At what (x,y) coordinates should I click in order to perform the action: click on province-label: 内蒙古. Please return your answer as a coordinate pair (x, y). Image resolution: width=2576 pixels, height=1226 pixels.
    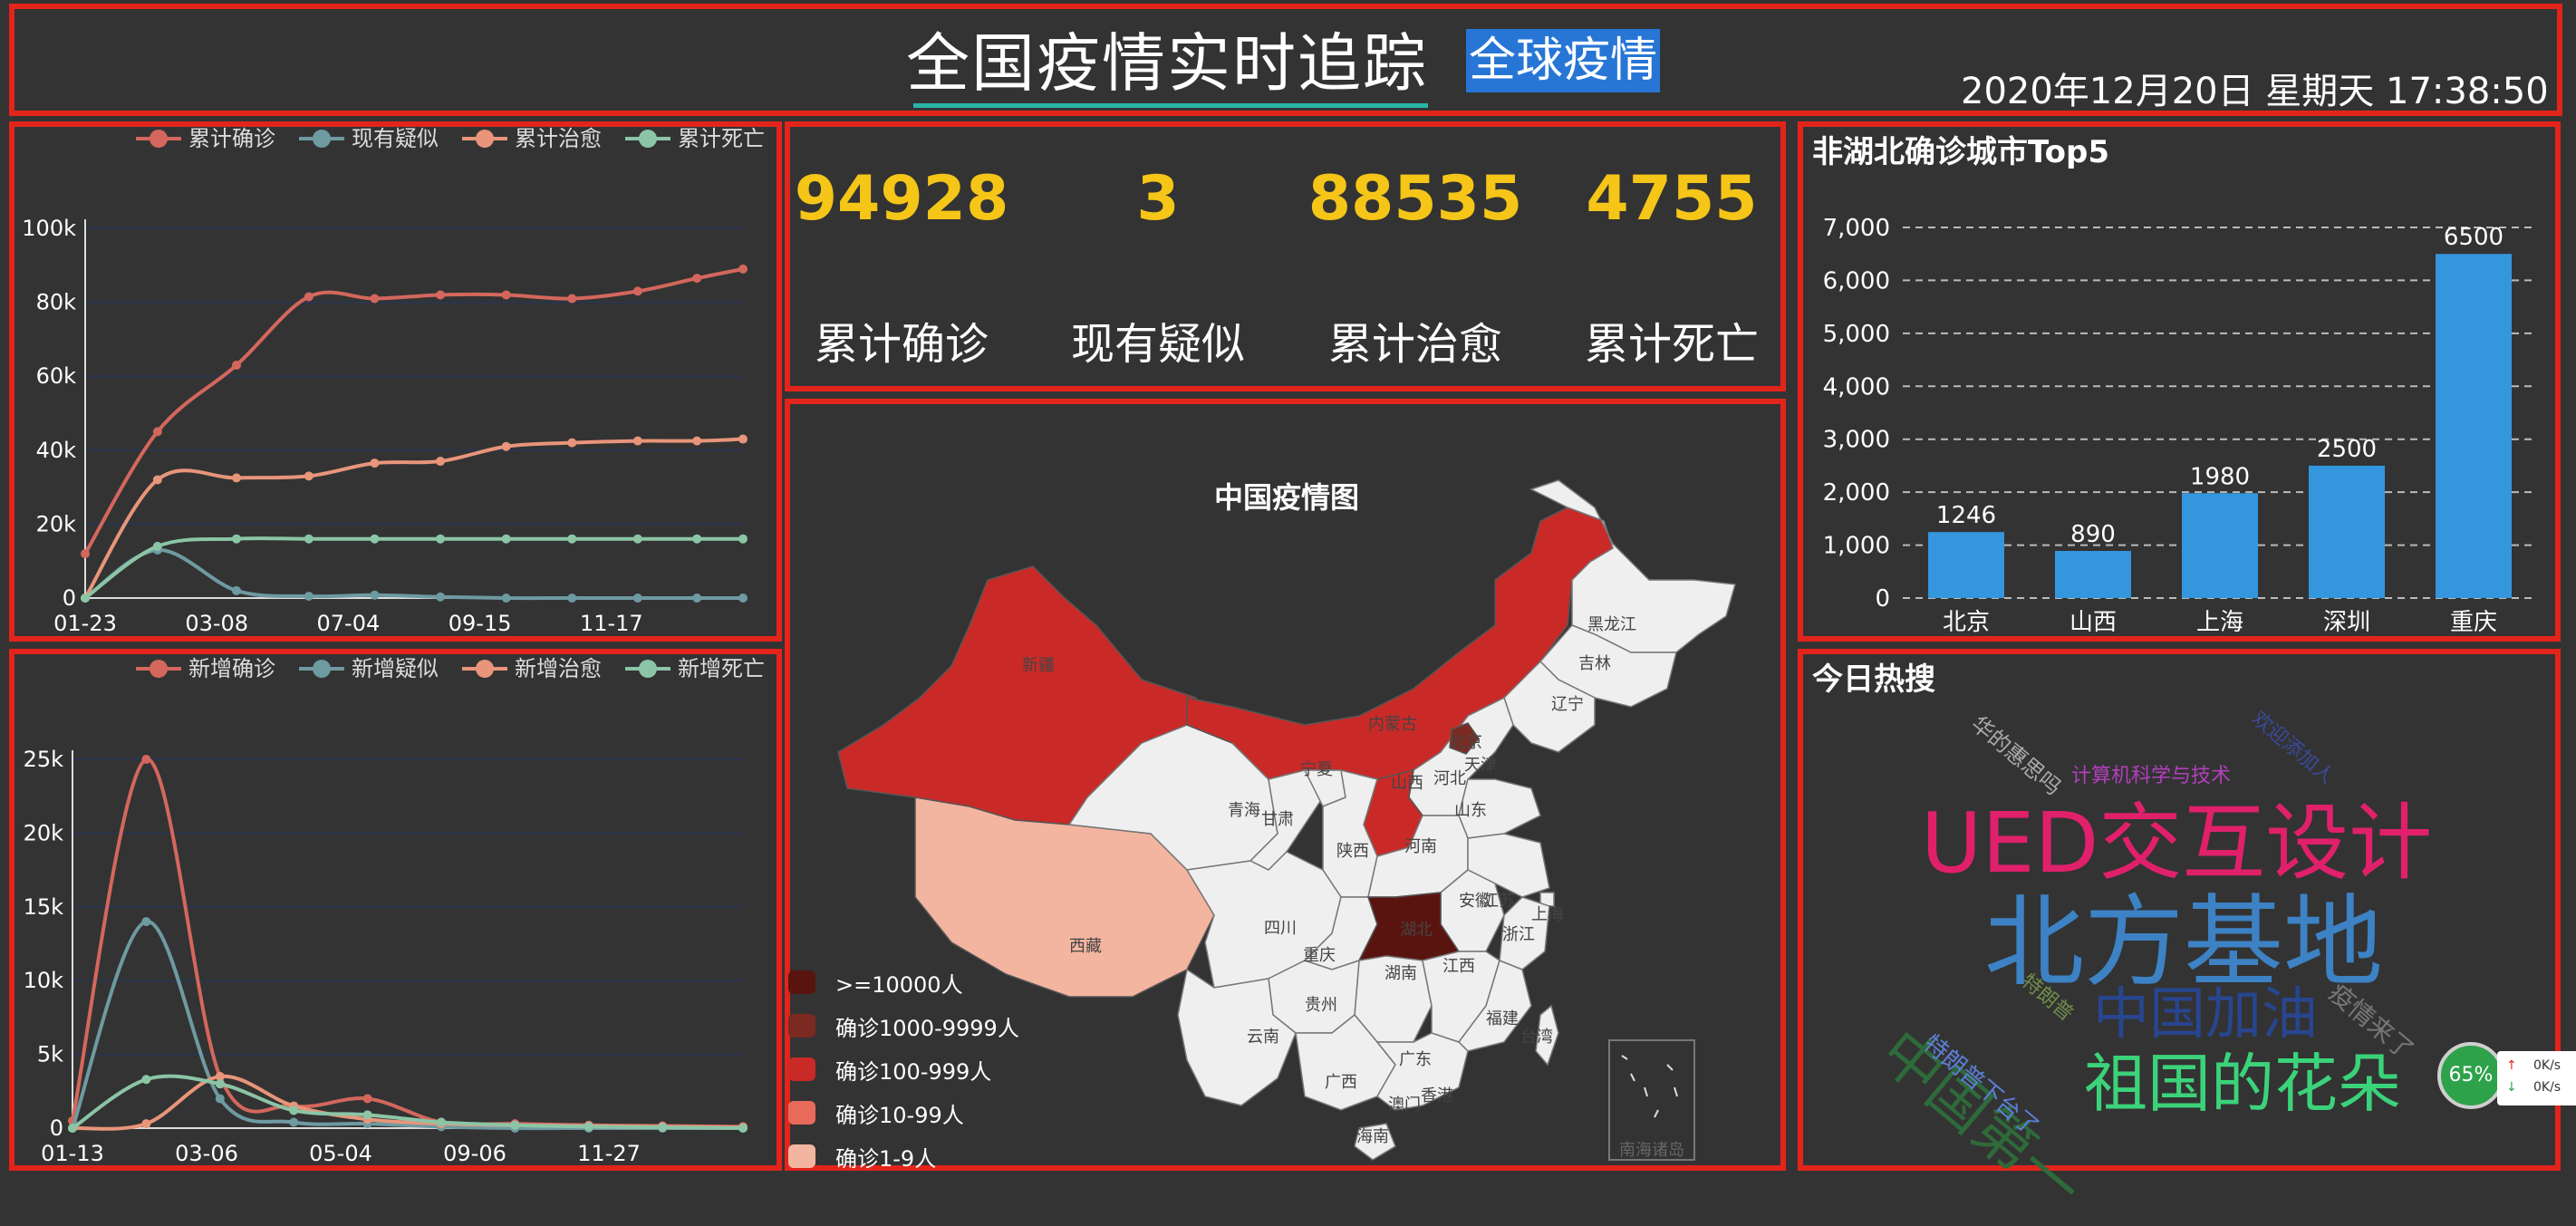
    Looking at the image, I should click on (1392, 724).